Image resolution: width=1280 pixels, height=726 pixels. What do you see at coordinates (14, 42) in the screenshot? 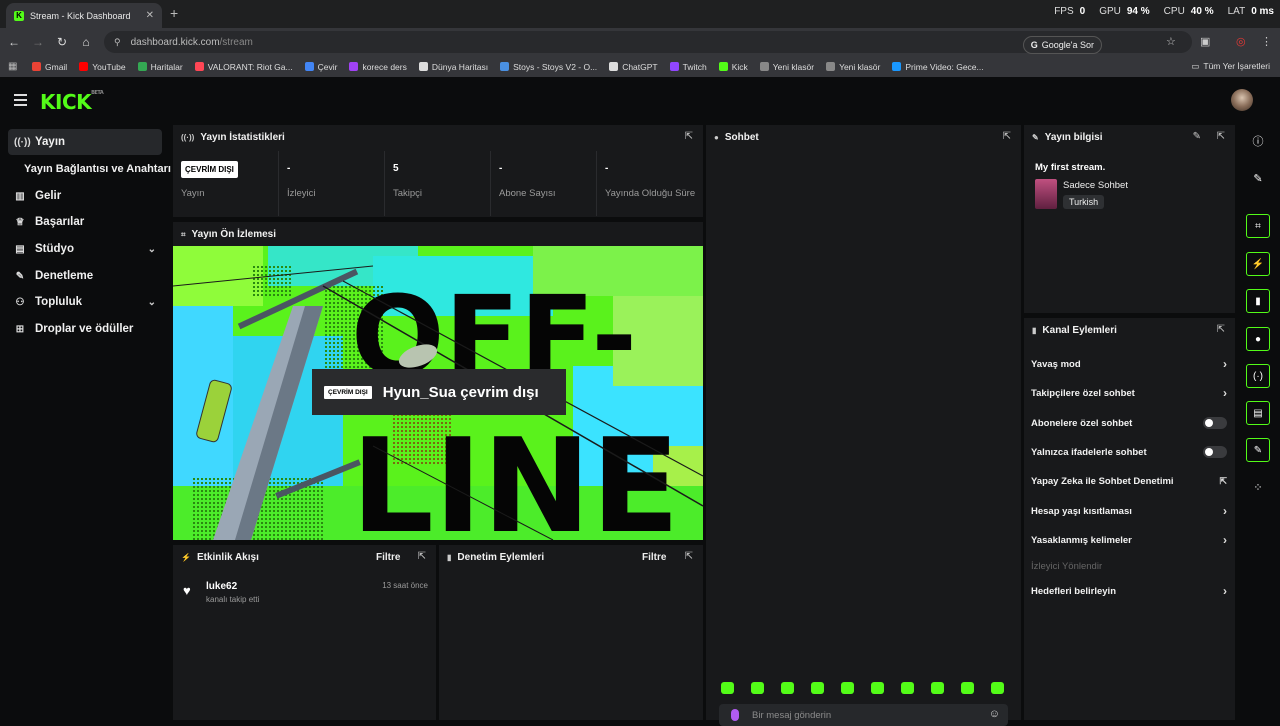
I see `back-icon: ←` at bounding box center [14, 42].